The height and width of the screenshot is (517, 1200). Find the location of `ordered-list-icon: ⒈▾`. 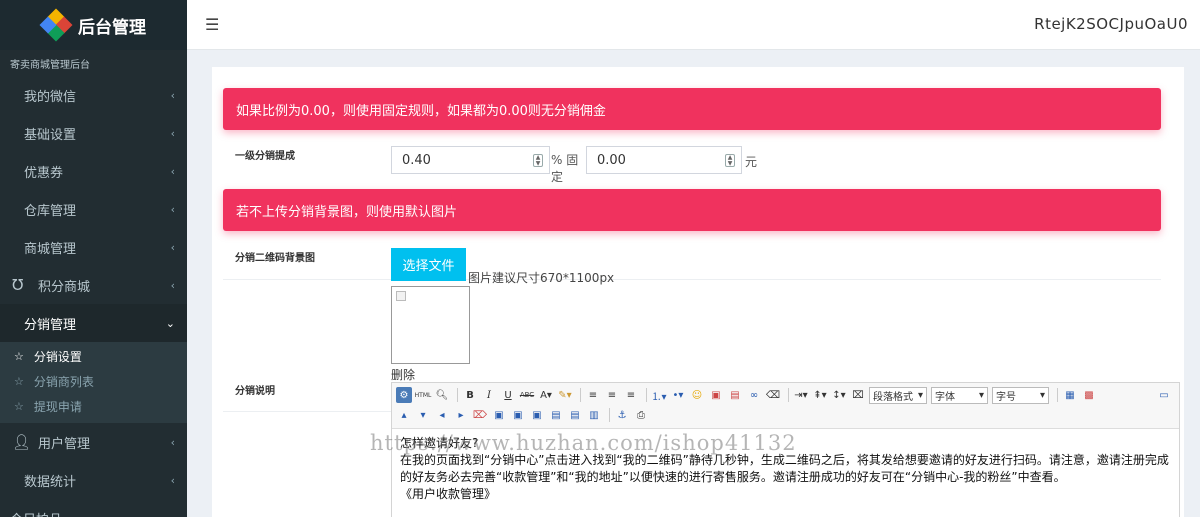

ordered-list-icon: ⒈▾ is located at coordinates (659, 395).